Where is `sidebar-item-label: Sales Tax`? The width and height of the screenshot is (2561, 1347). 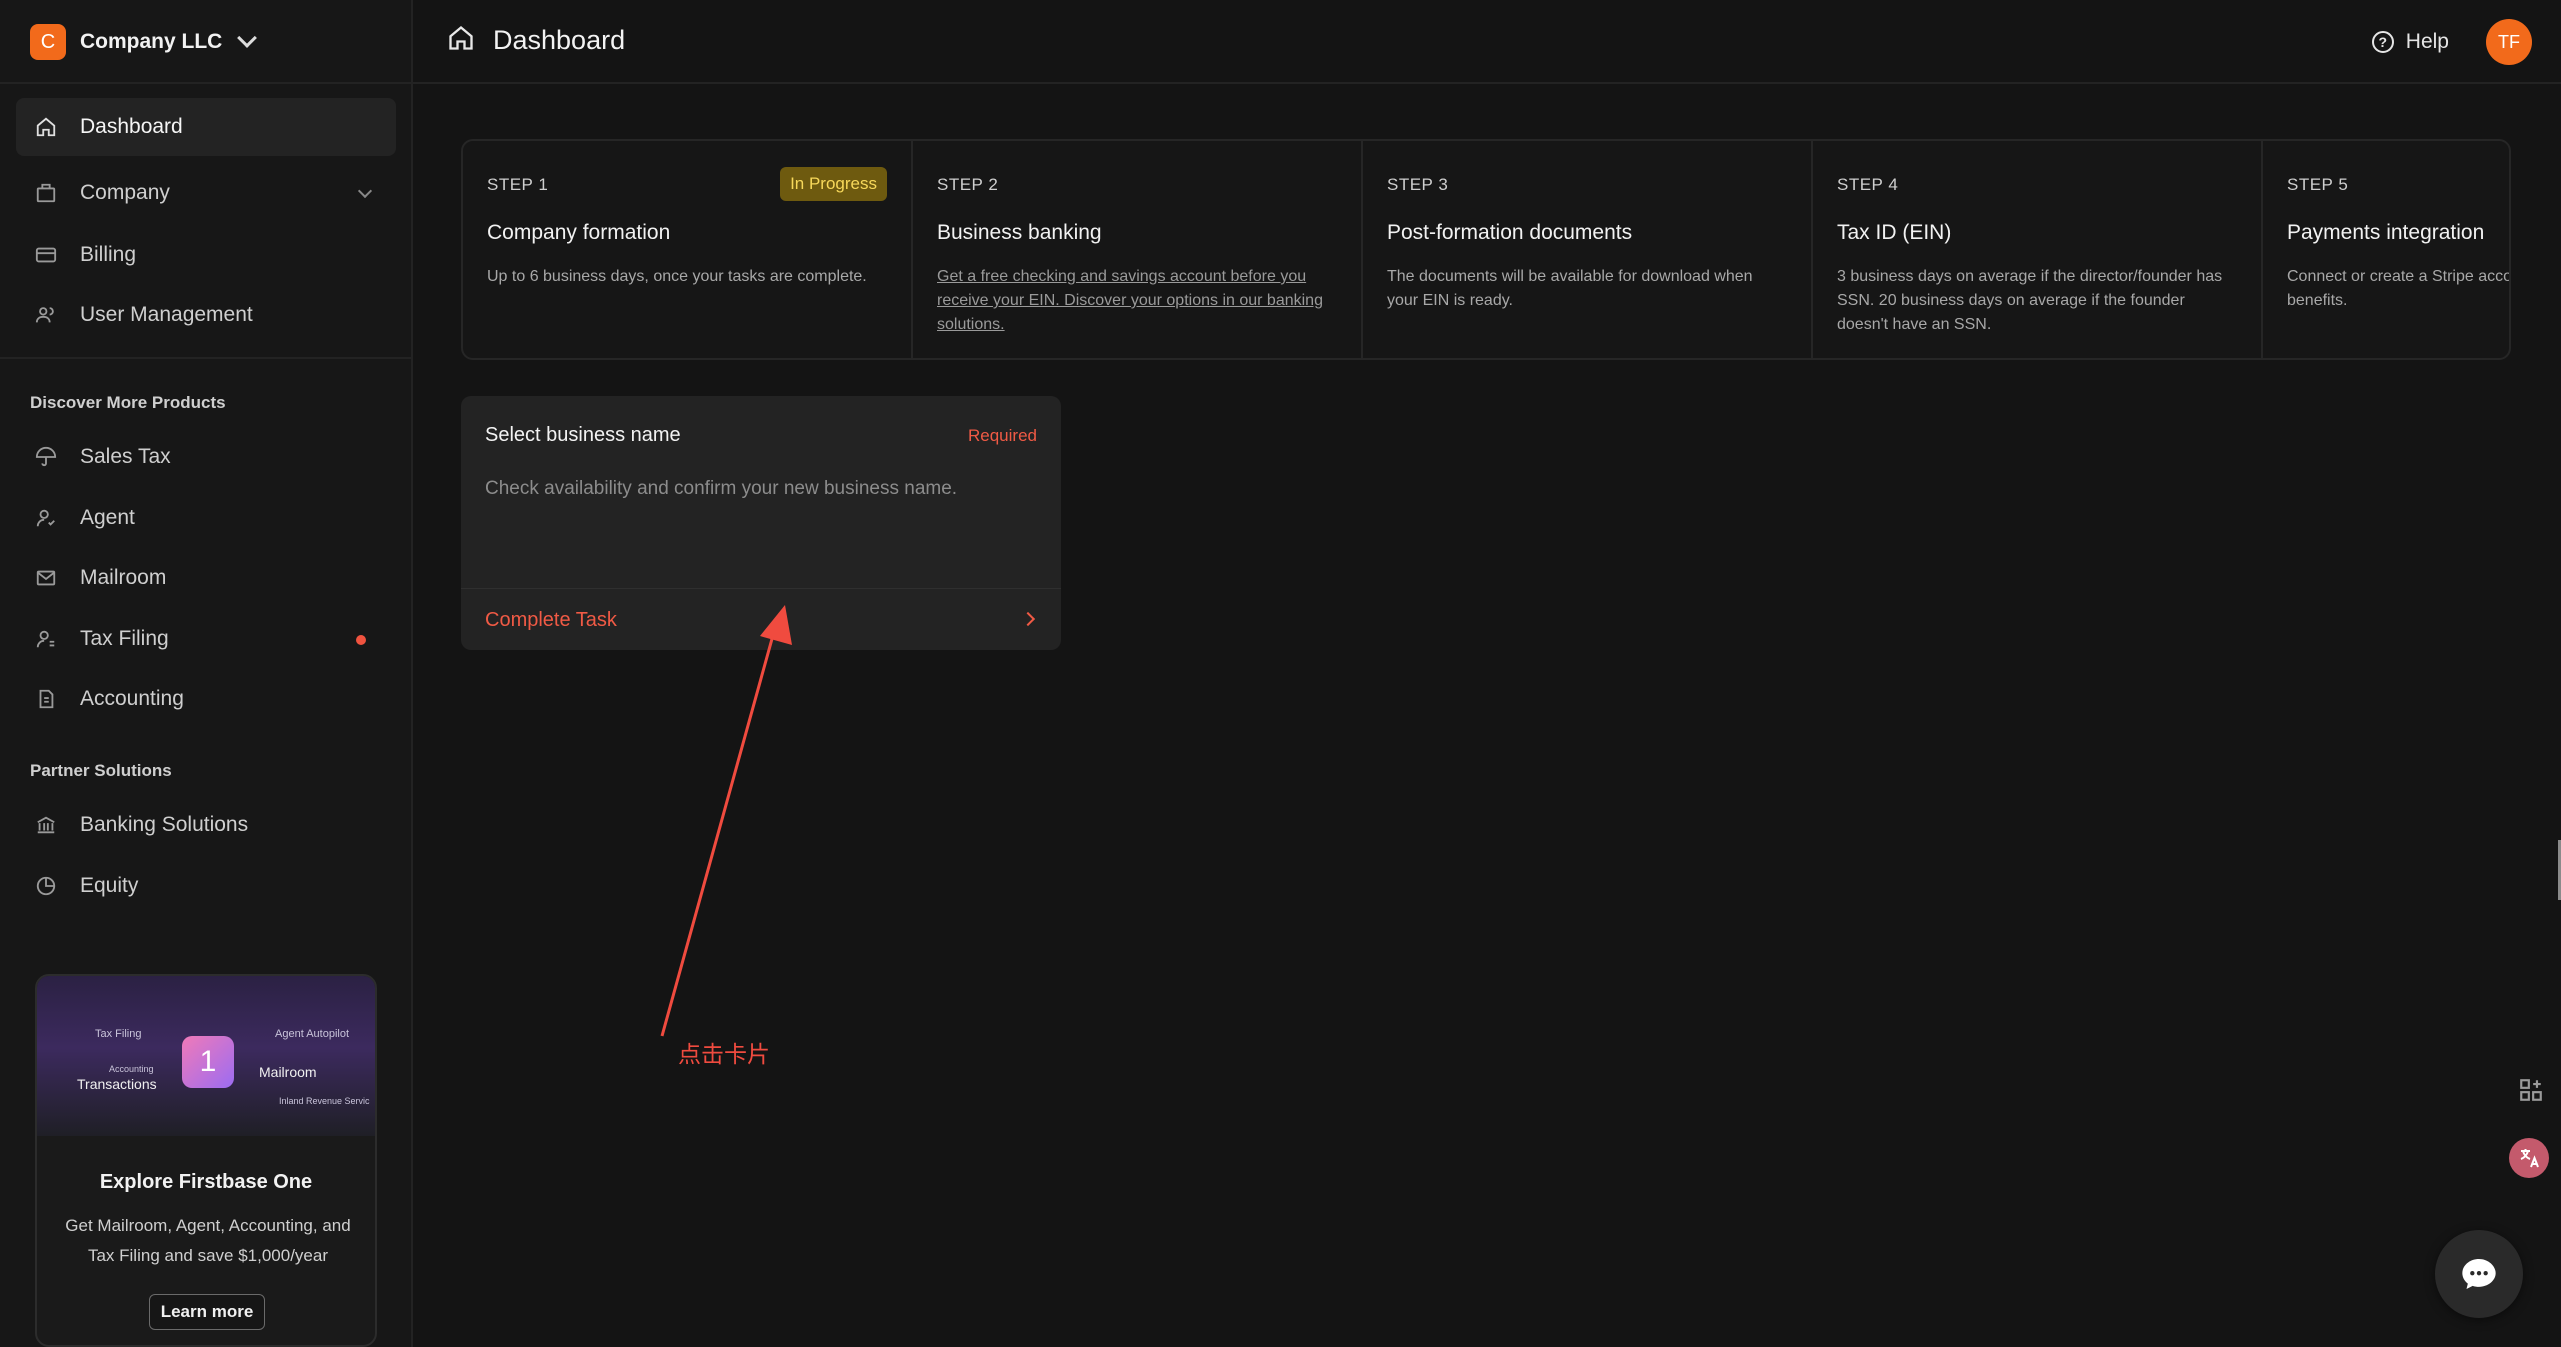
sidebar-item-label: Sales Tax is located at coordinates (125, 456).